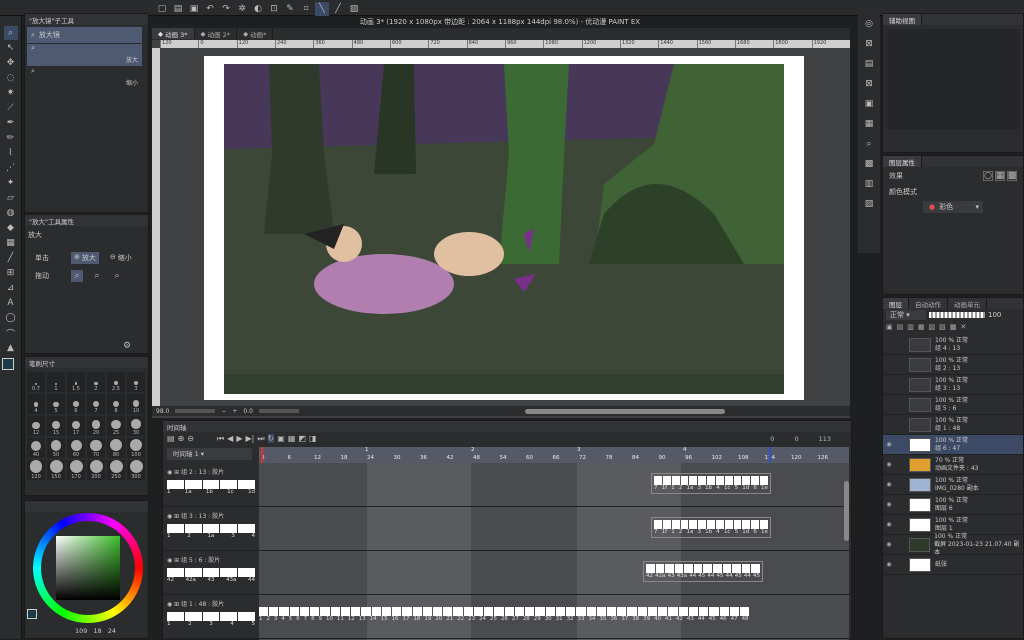  What do you see at coordinates (278, 411) in the screenshot?
I see `angle-slider` at bounding box center [278, 411].